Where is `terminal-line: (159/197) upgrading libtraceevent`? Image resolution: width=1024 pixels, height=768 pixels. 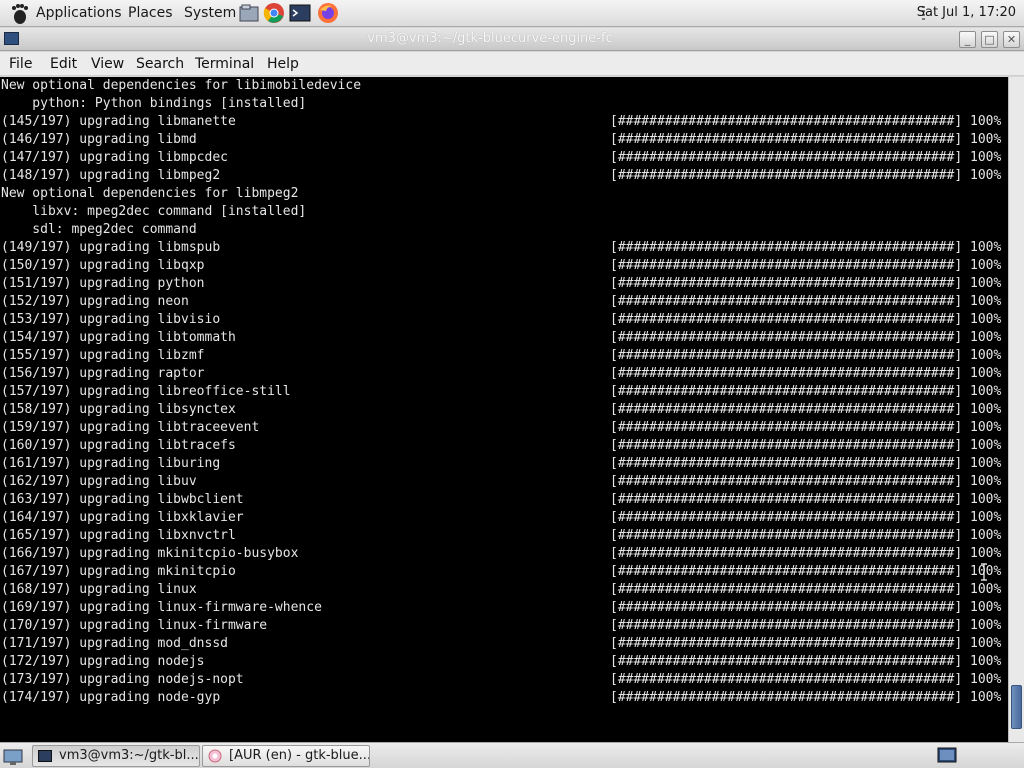
terminal-line: (159/197) upgrading libtraceevent is located at coordinates (130, 427).